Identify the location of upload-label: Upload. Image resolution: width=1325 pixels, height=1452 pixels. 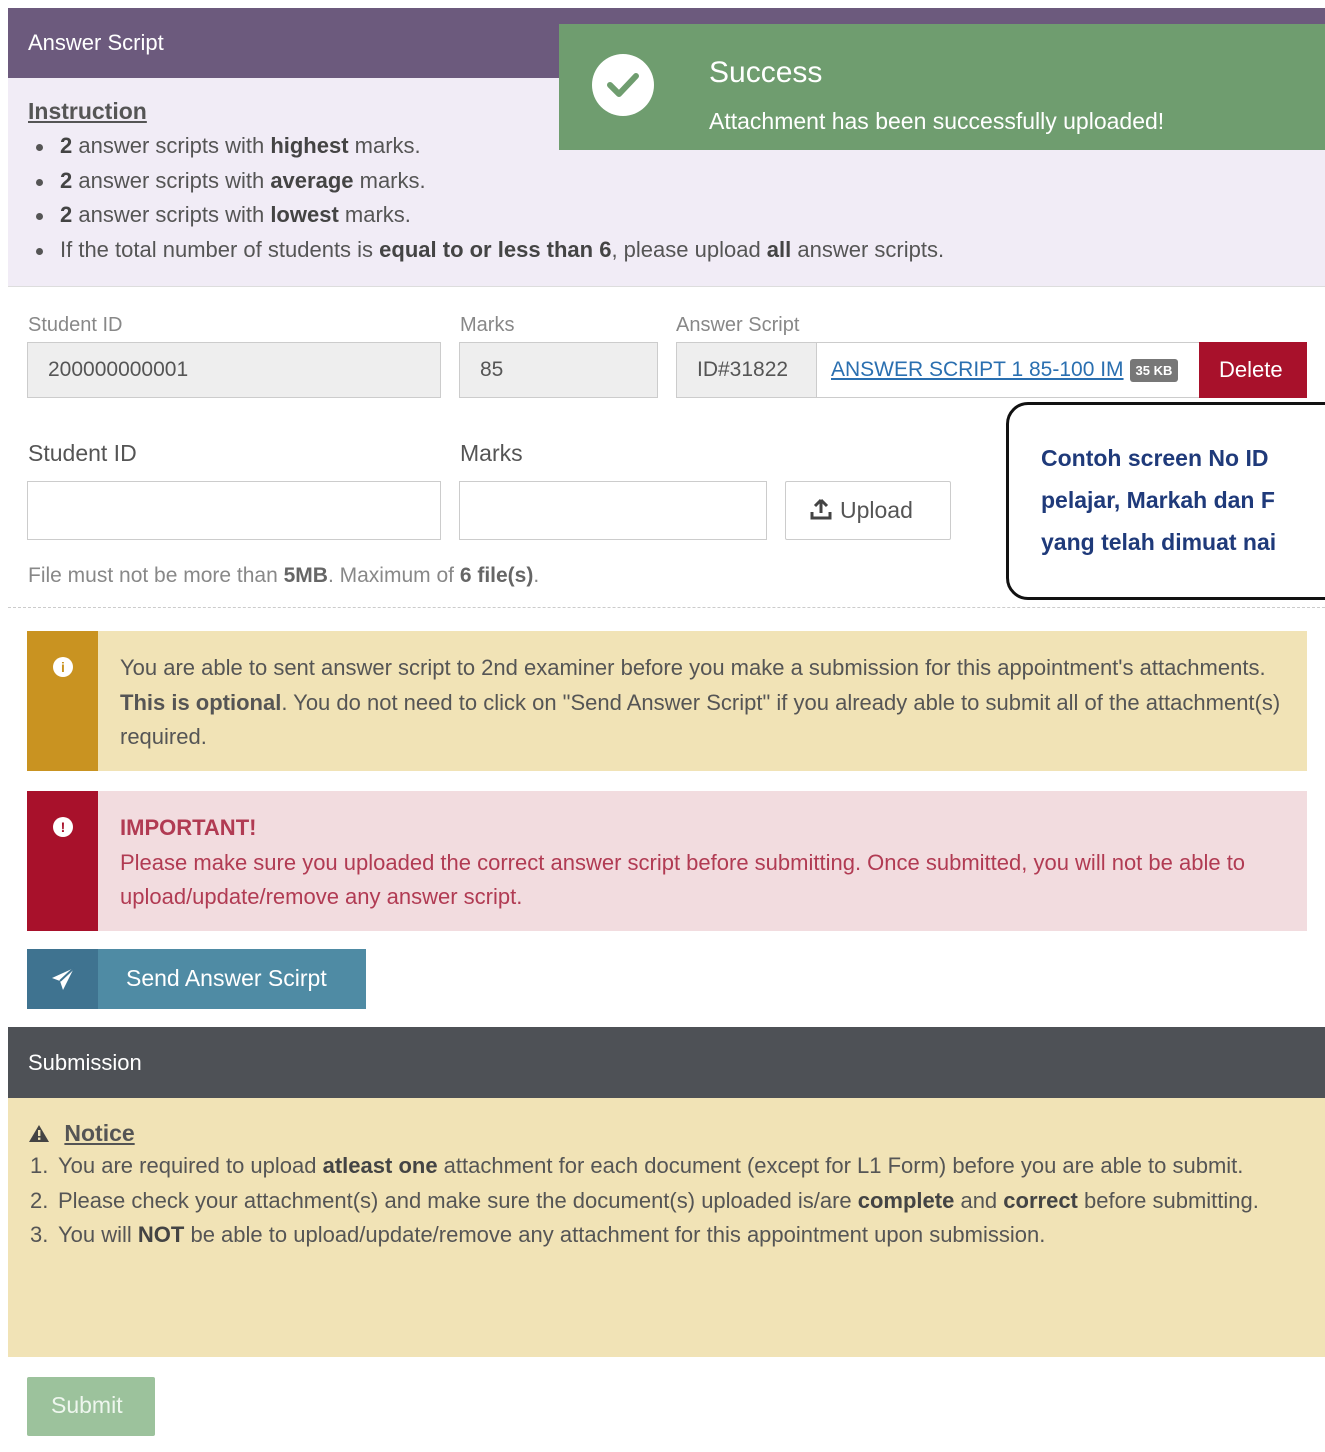
(876, 510).